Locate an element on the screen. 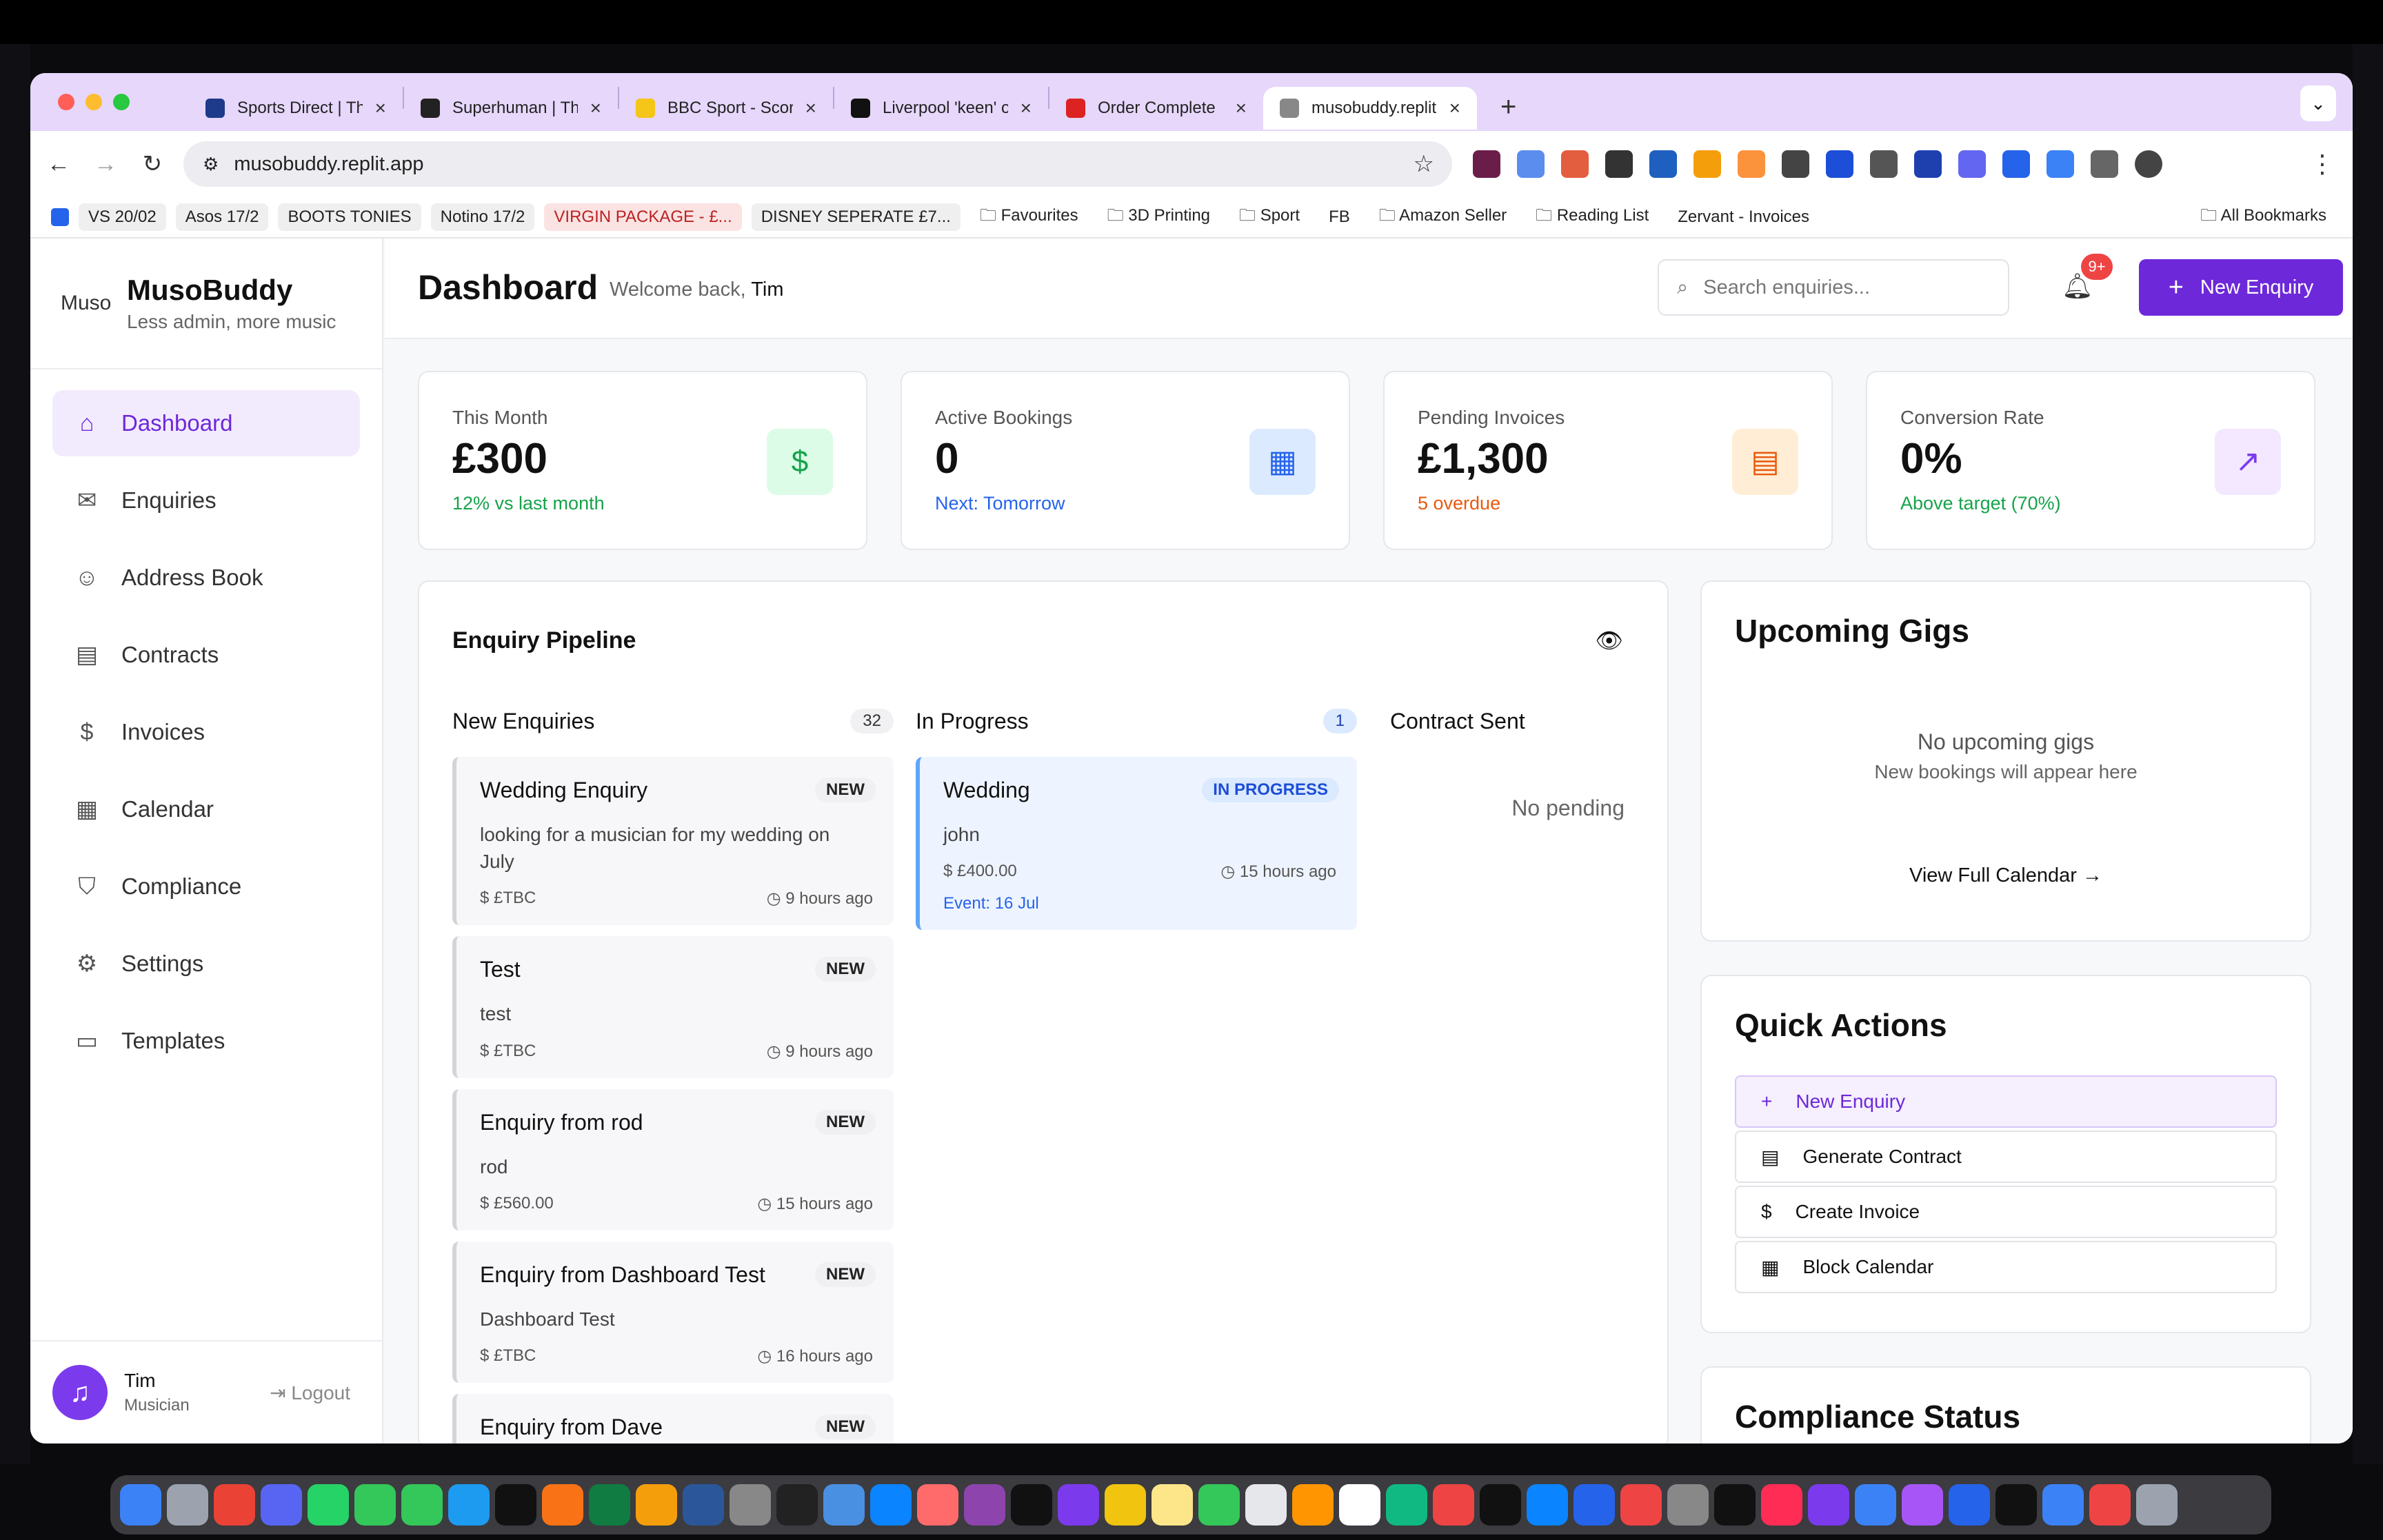 The height and width of the screenshot is (1540, 2383). bookmark-item: Asos 17/2 is located at coordinates (222, 217).